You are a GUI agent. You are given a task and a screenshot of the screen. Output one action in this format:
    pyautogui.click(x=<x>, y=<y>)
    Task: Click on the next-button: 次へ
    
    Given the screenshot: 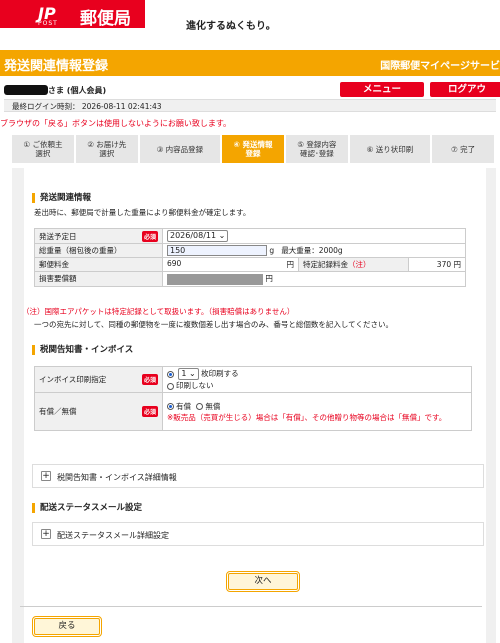 What is the action you would take?
    pyautogui.click(x=263, y=581)
    